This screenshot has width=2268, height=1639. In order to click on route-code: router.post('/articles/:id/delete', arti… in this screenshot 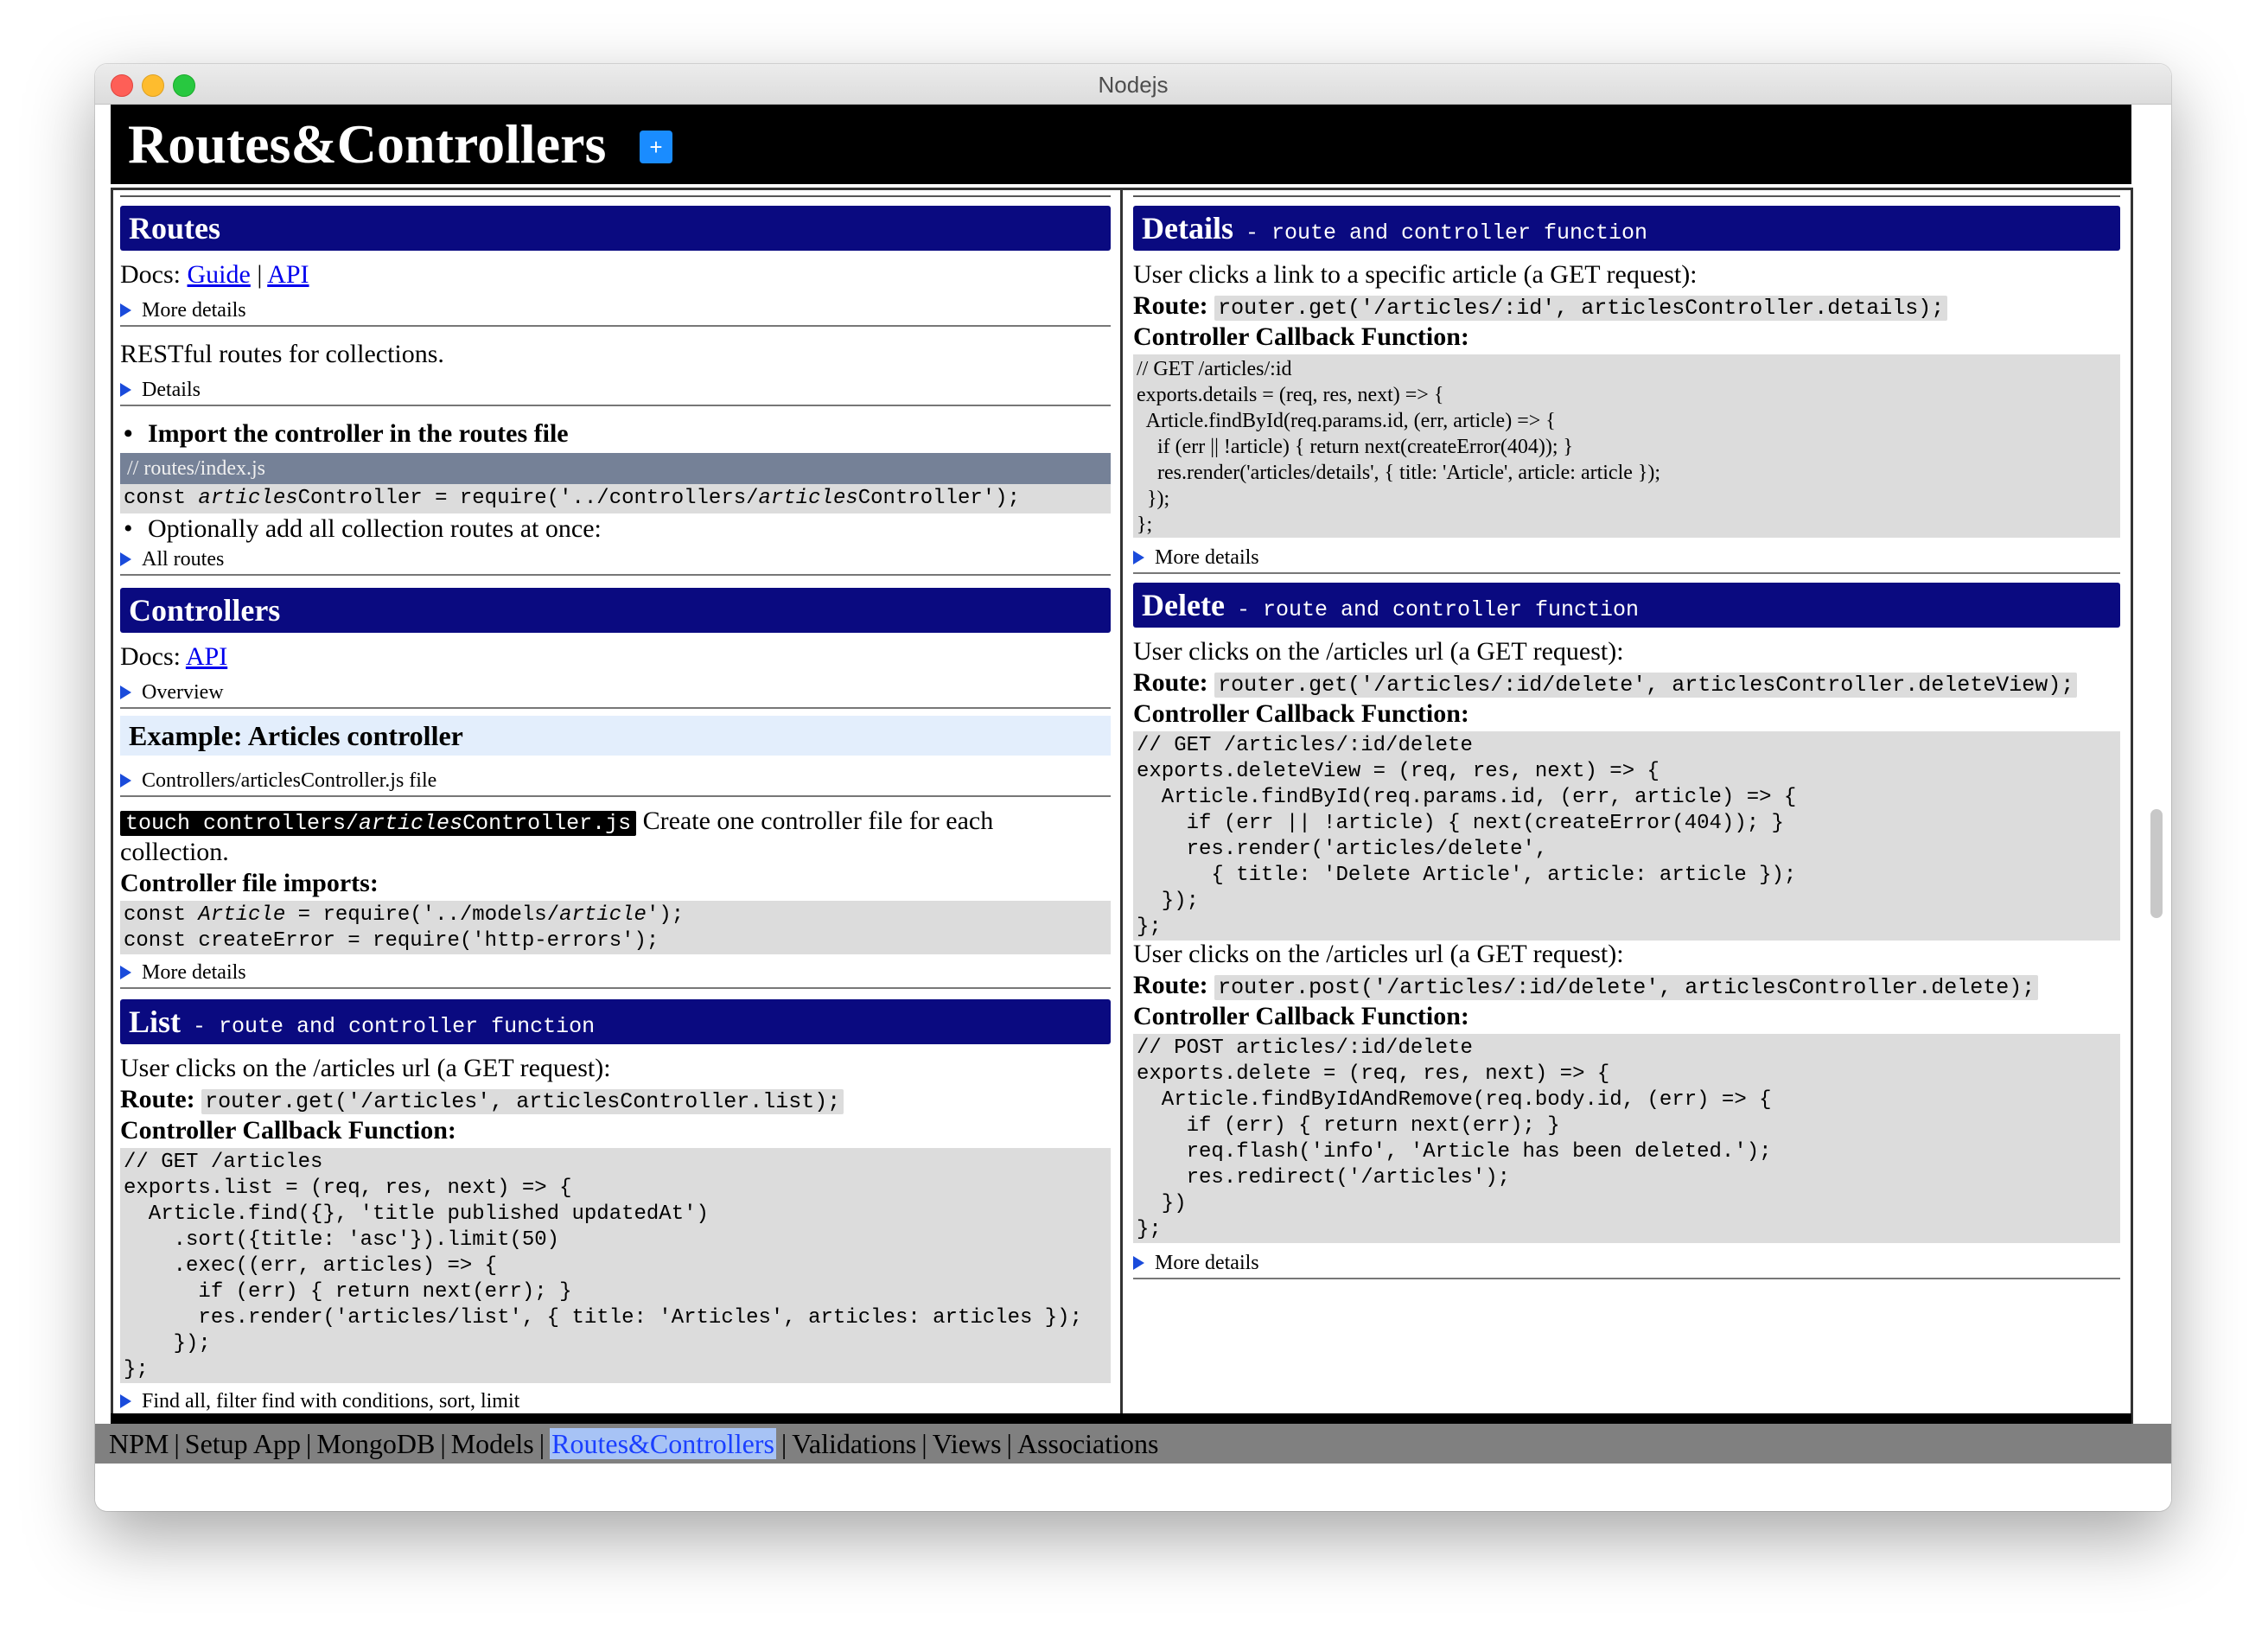, I will do `click(1626, 987)`.